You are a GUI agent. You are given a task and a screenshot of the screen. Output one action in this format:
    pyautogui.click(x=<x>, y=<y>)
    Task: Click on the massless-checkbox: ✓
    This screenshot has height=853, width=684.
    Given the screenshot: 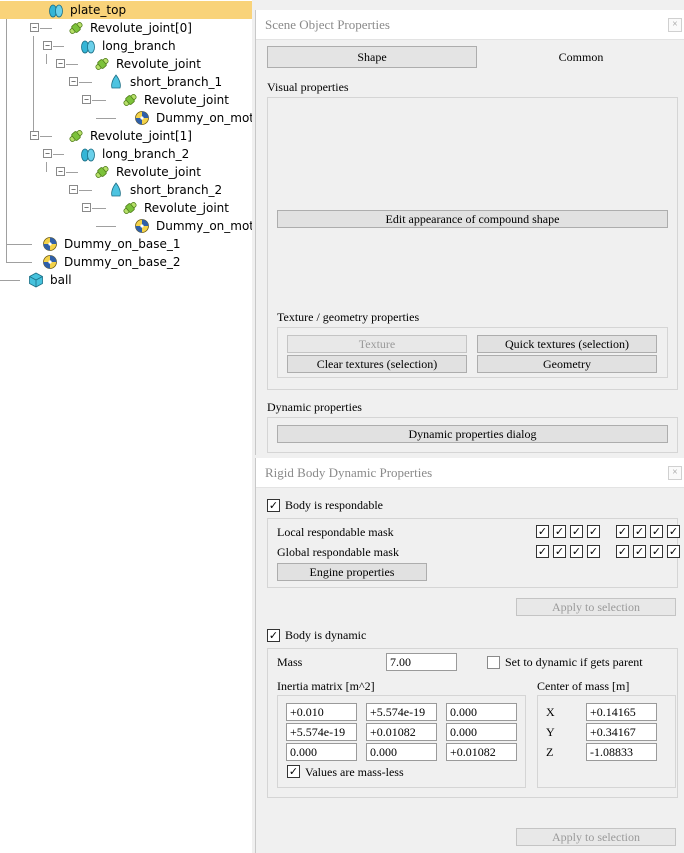 What is the action you would take?
    pyautogui.click(x=293, y=771)
    